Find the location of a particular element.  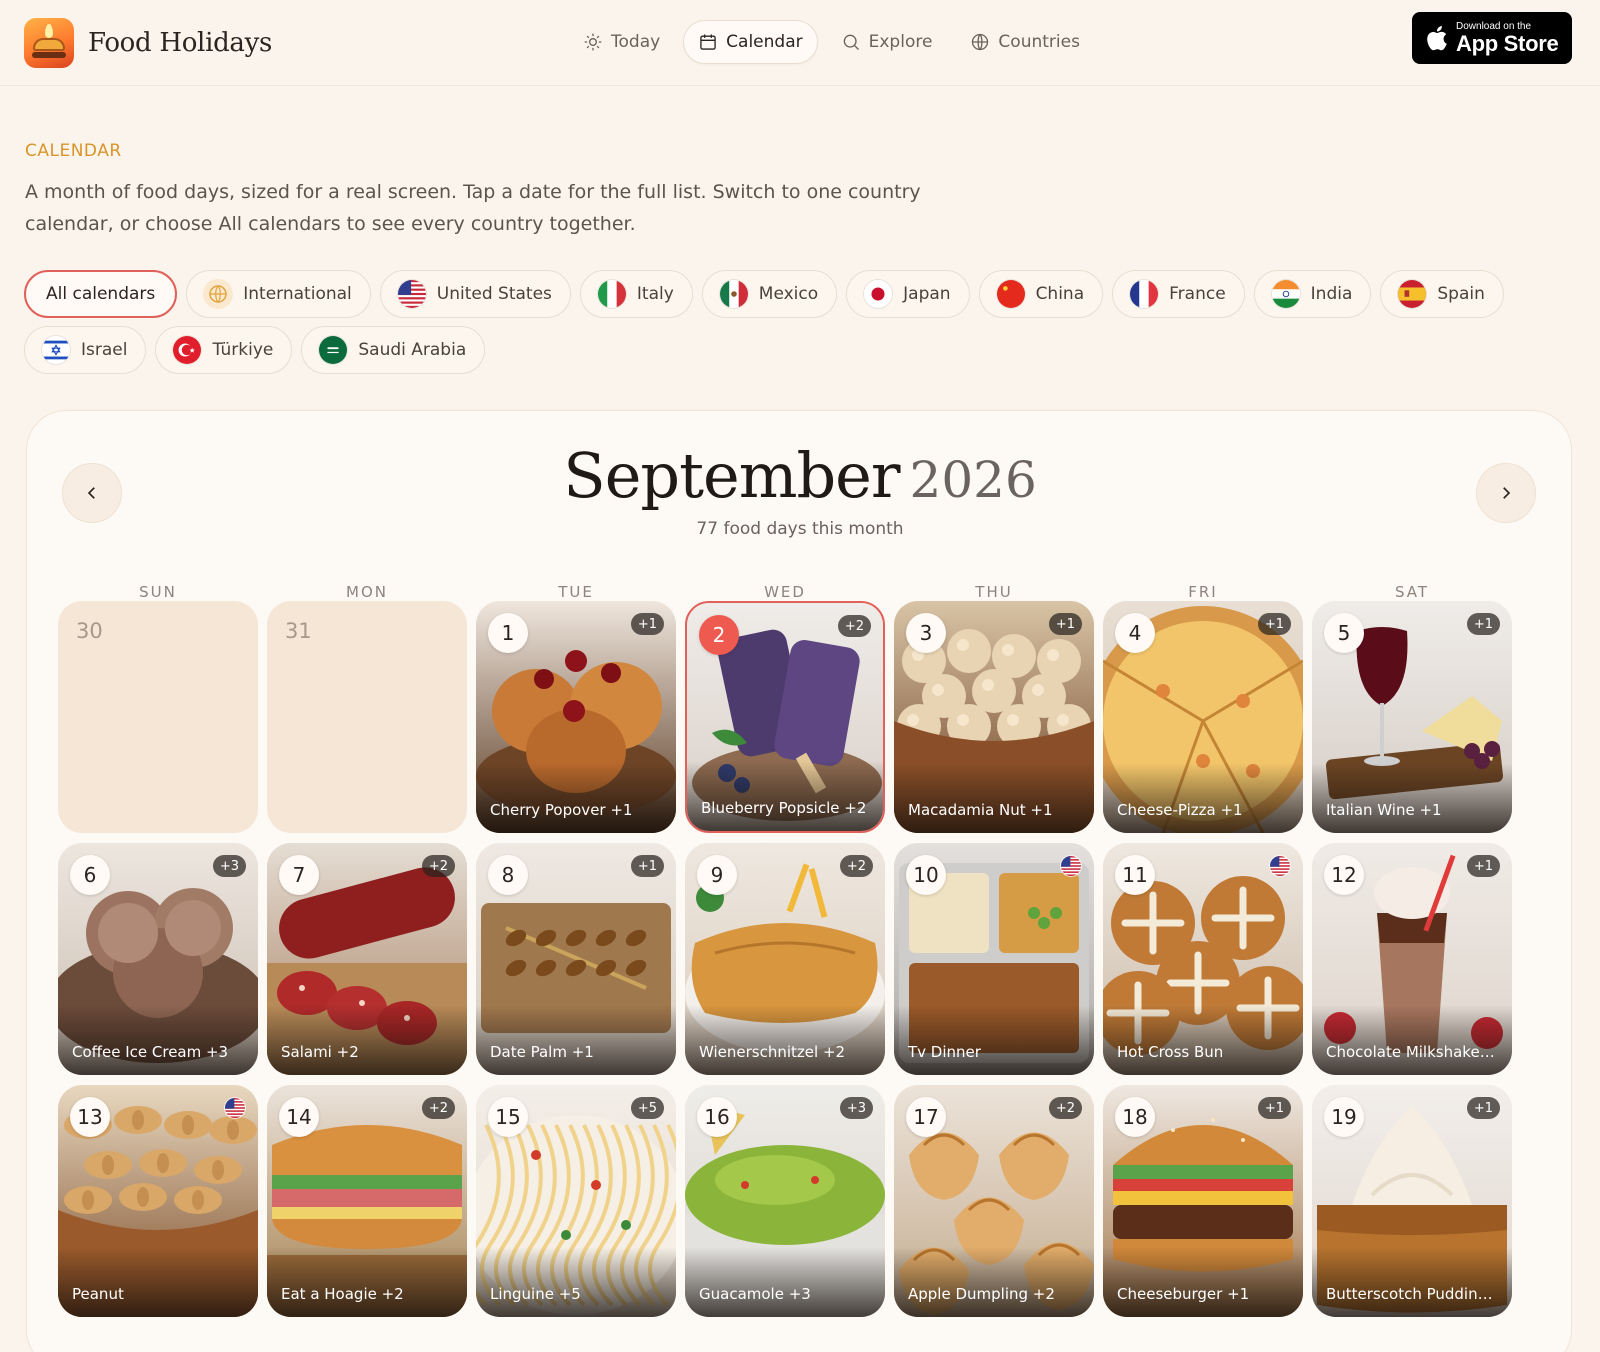

food-day-label: Hot Cross Bun is located at coordinates (1203, 1040).